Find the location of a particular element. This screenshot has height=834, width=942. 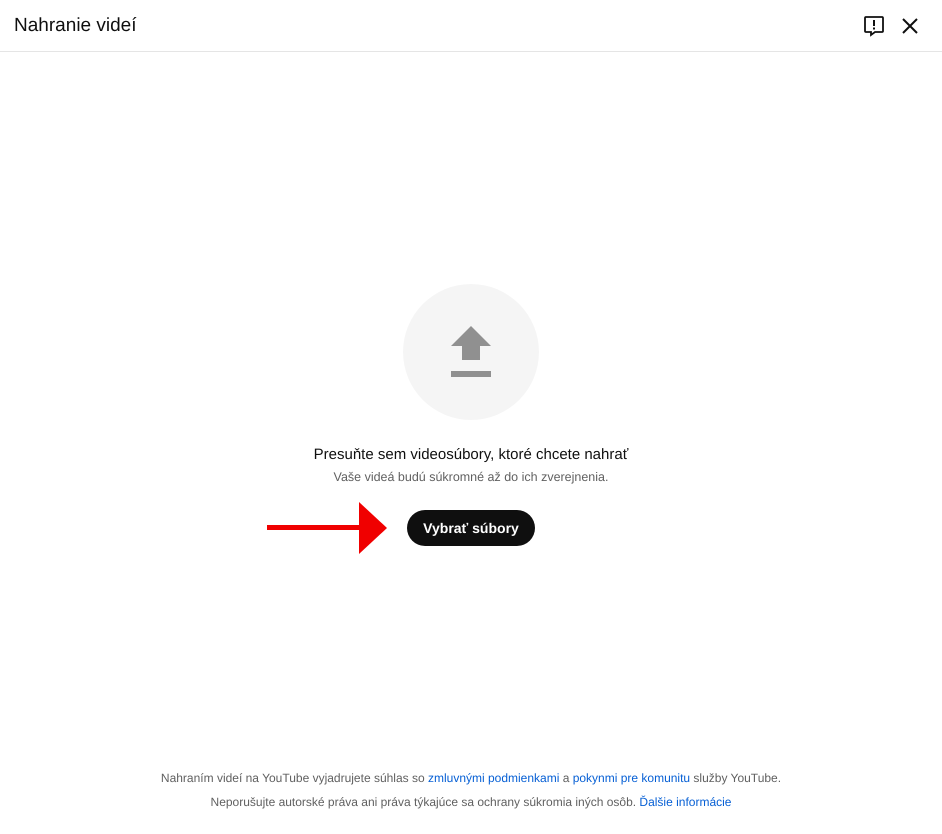

footer-text: Nahraním videí na YouTube vyjadrujete súhlas so zmluvnými podmienkami a pokynmi pre komunitu služby YouTube. is located at coordinates (471, 778).